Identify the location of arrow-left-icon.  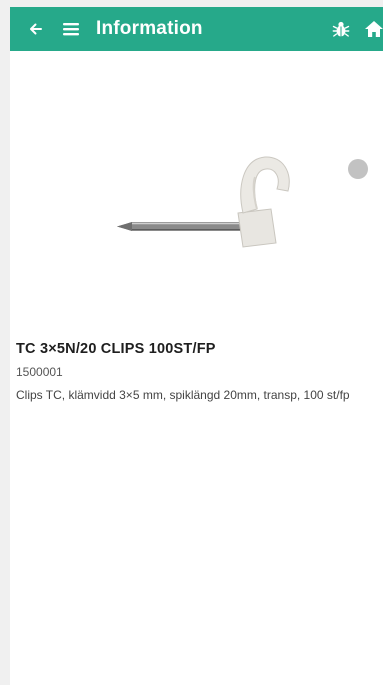
(36, 29).